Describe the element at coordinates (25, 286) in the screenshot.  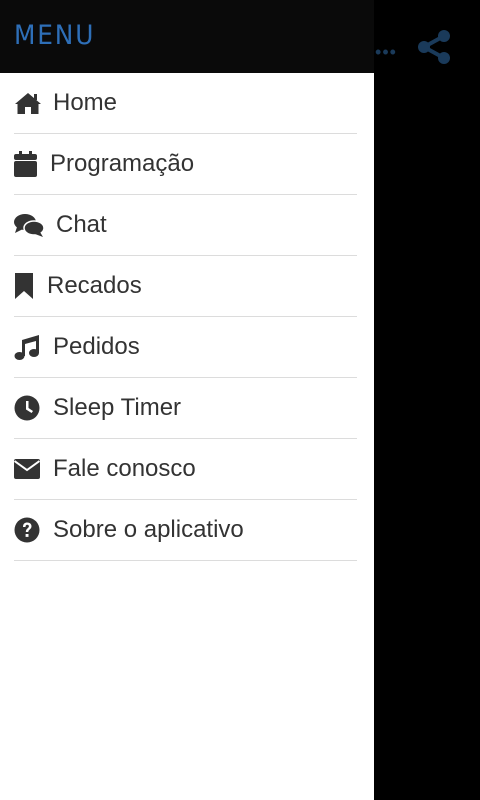
I see `bookmark-icon` at that location.